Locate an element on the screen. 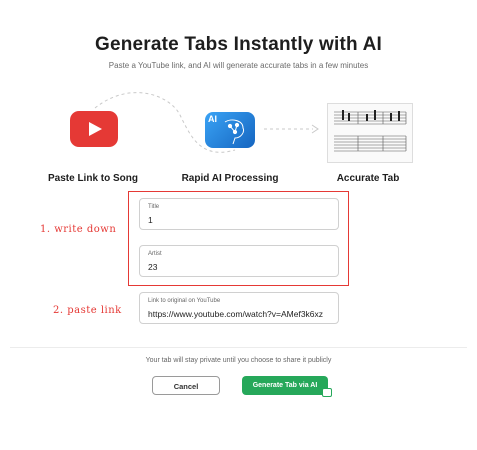 The image size is (477, 450). guitar-tab-icon is located at coordinates (370, 133).